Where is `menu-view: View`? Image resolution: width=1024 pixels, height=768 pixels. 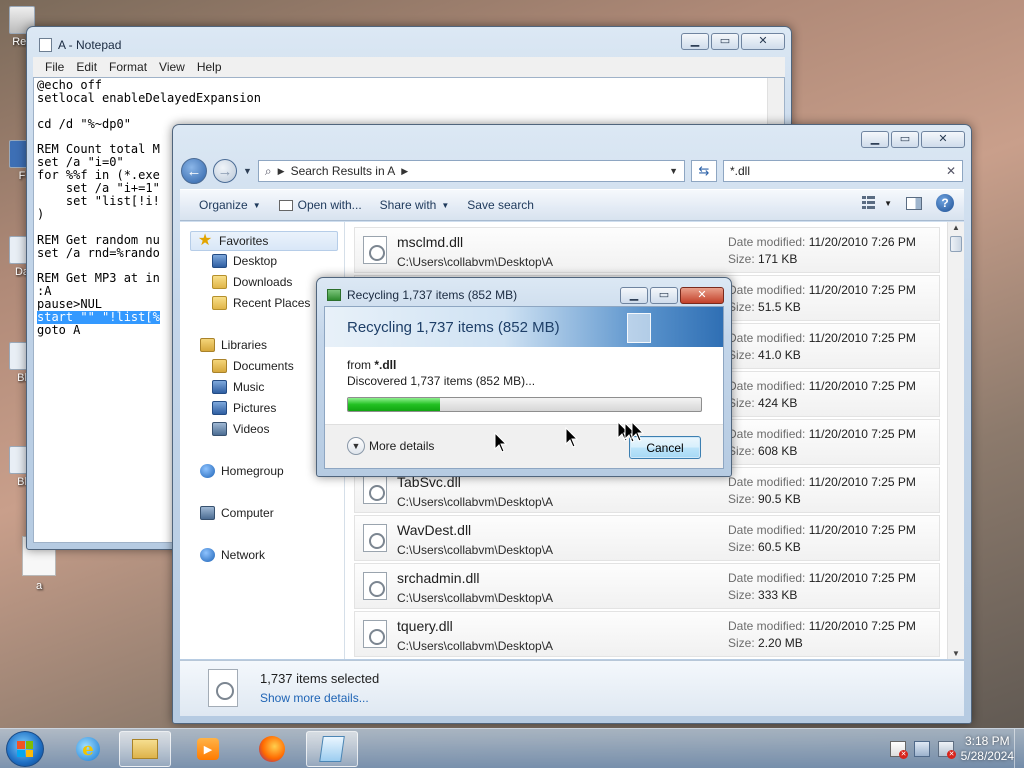
menu-view: View is located at coordinates (172, 67).